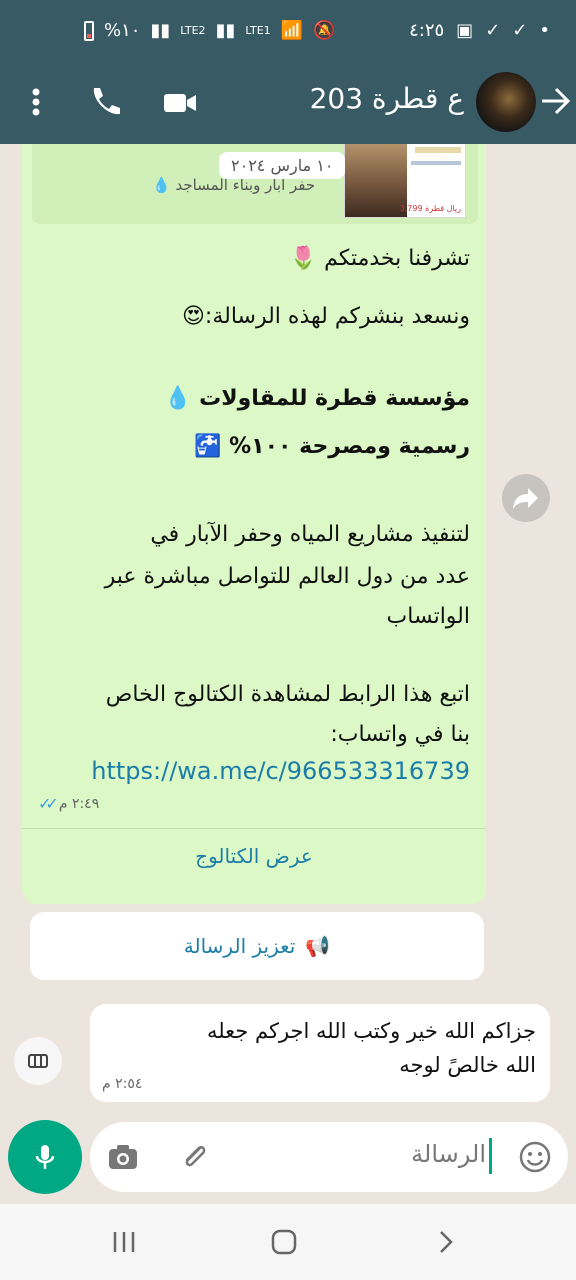  What do you see at coordinates (555, 101) in the screenshot?
I see `back-arrow-icon` at bounding box center [555, 101].